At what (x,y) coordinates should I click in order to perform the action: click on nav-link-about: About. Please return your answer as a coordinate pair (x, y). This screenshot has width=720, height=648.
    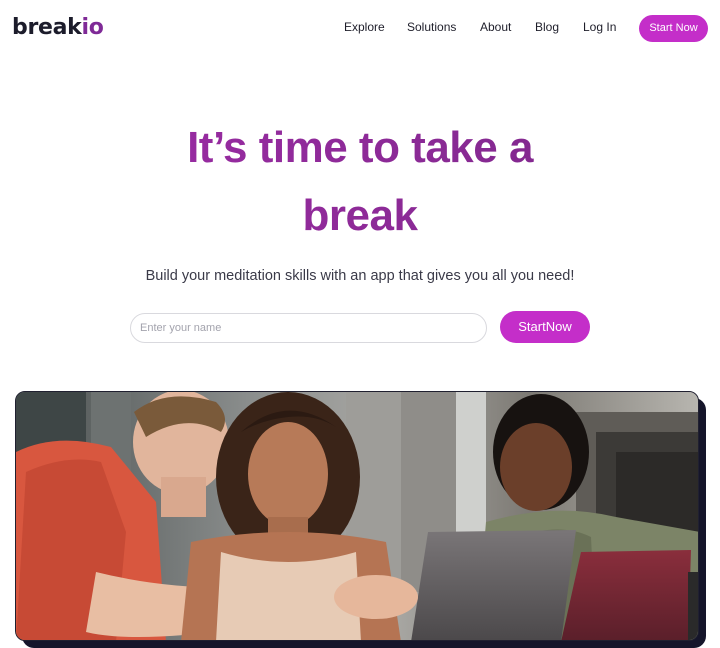
    Looking at the image, I should click on (495, 27).